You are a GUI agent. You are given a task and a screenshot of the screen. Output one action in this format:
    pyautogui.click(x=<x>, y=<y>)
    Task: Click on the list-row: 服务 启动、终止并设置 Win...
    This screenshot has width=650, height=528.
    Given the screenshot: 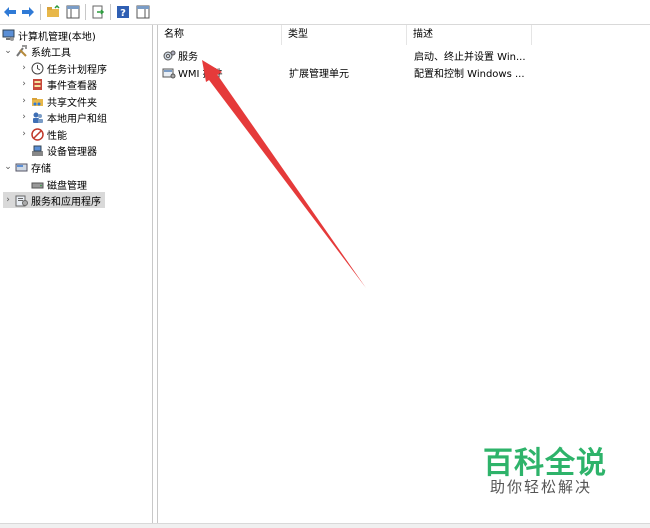 What is the action you would take?
    pyautogui.click(x=402, y=55)
    